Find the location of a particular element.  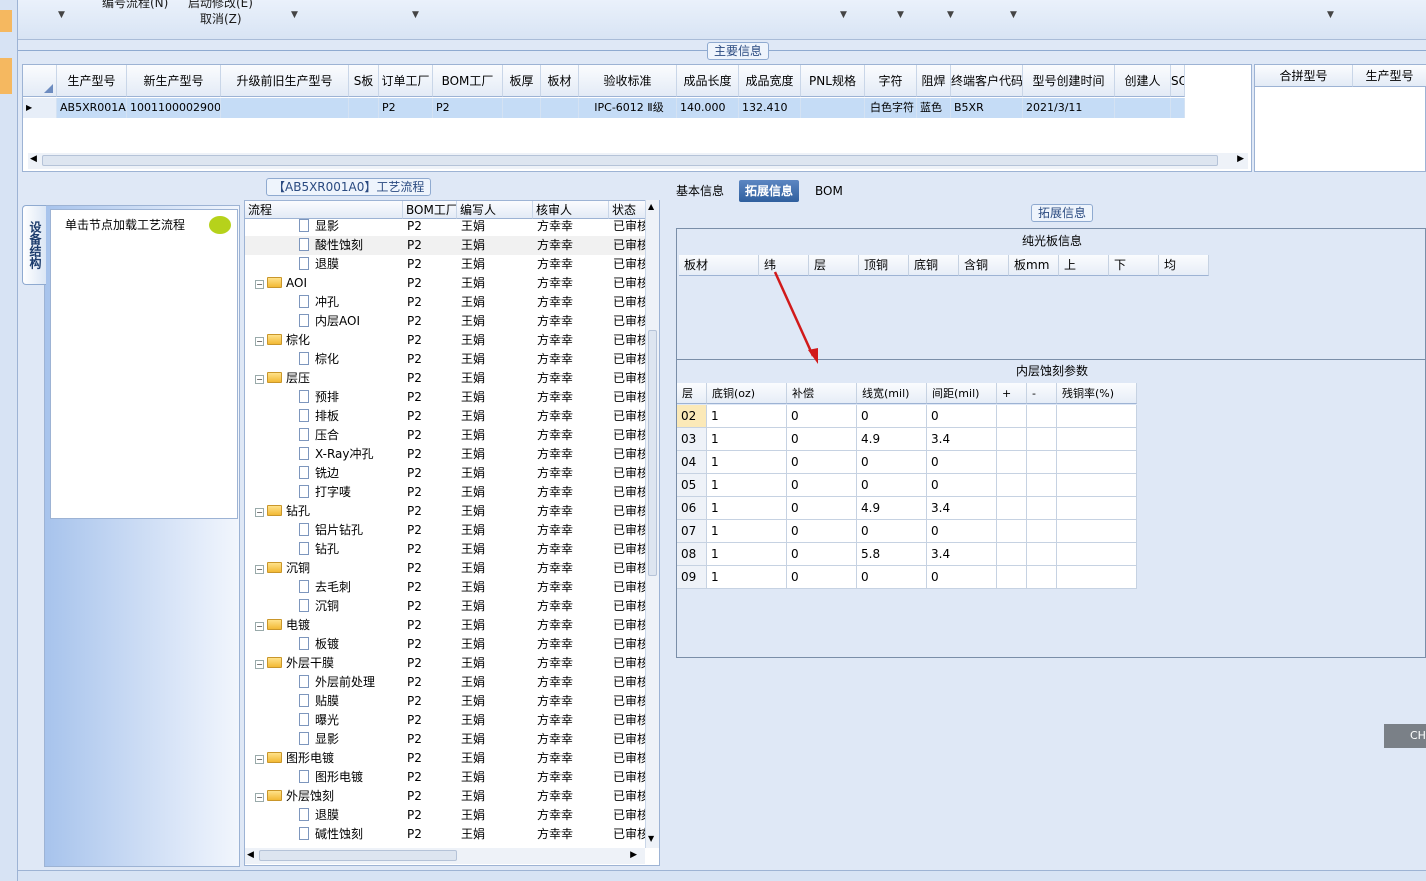

tree-row: − 层压 P2 王娟 方幸幸 已审核 is located at coordinates (445, 378).